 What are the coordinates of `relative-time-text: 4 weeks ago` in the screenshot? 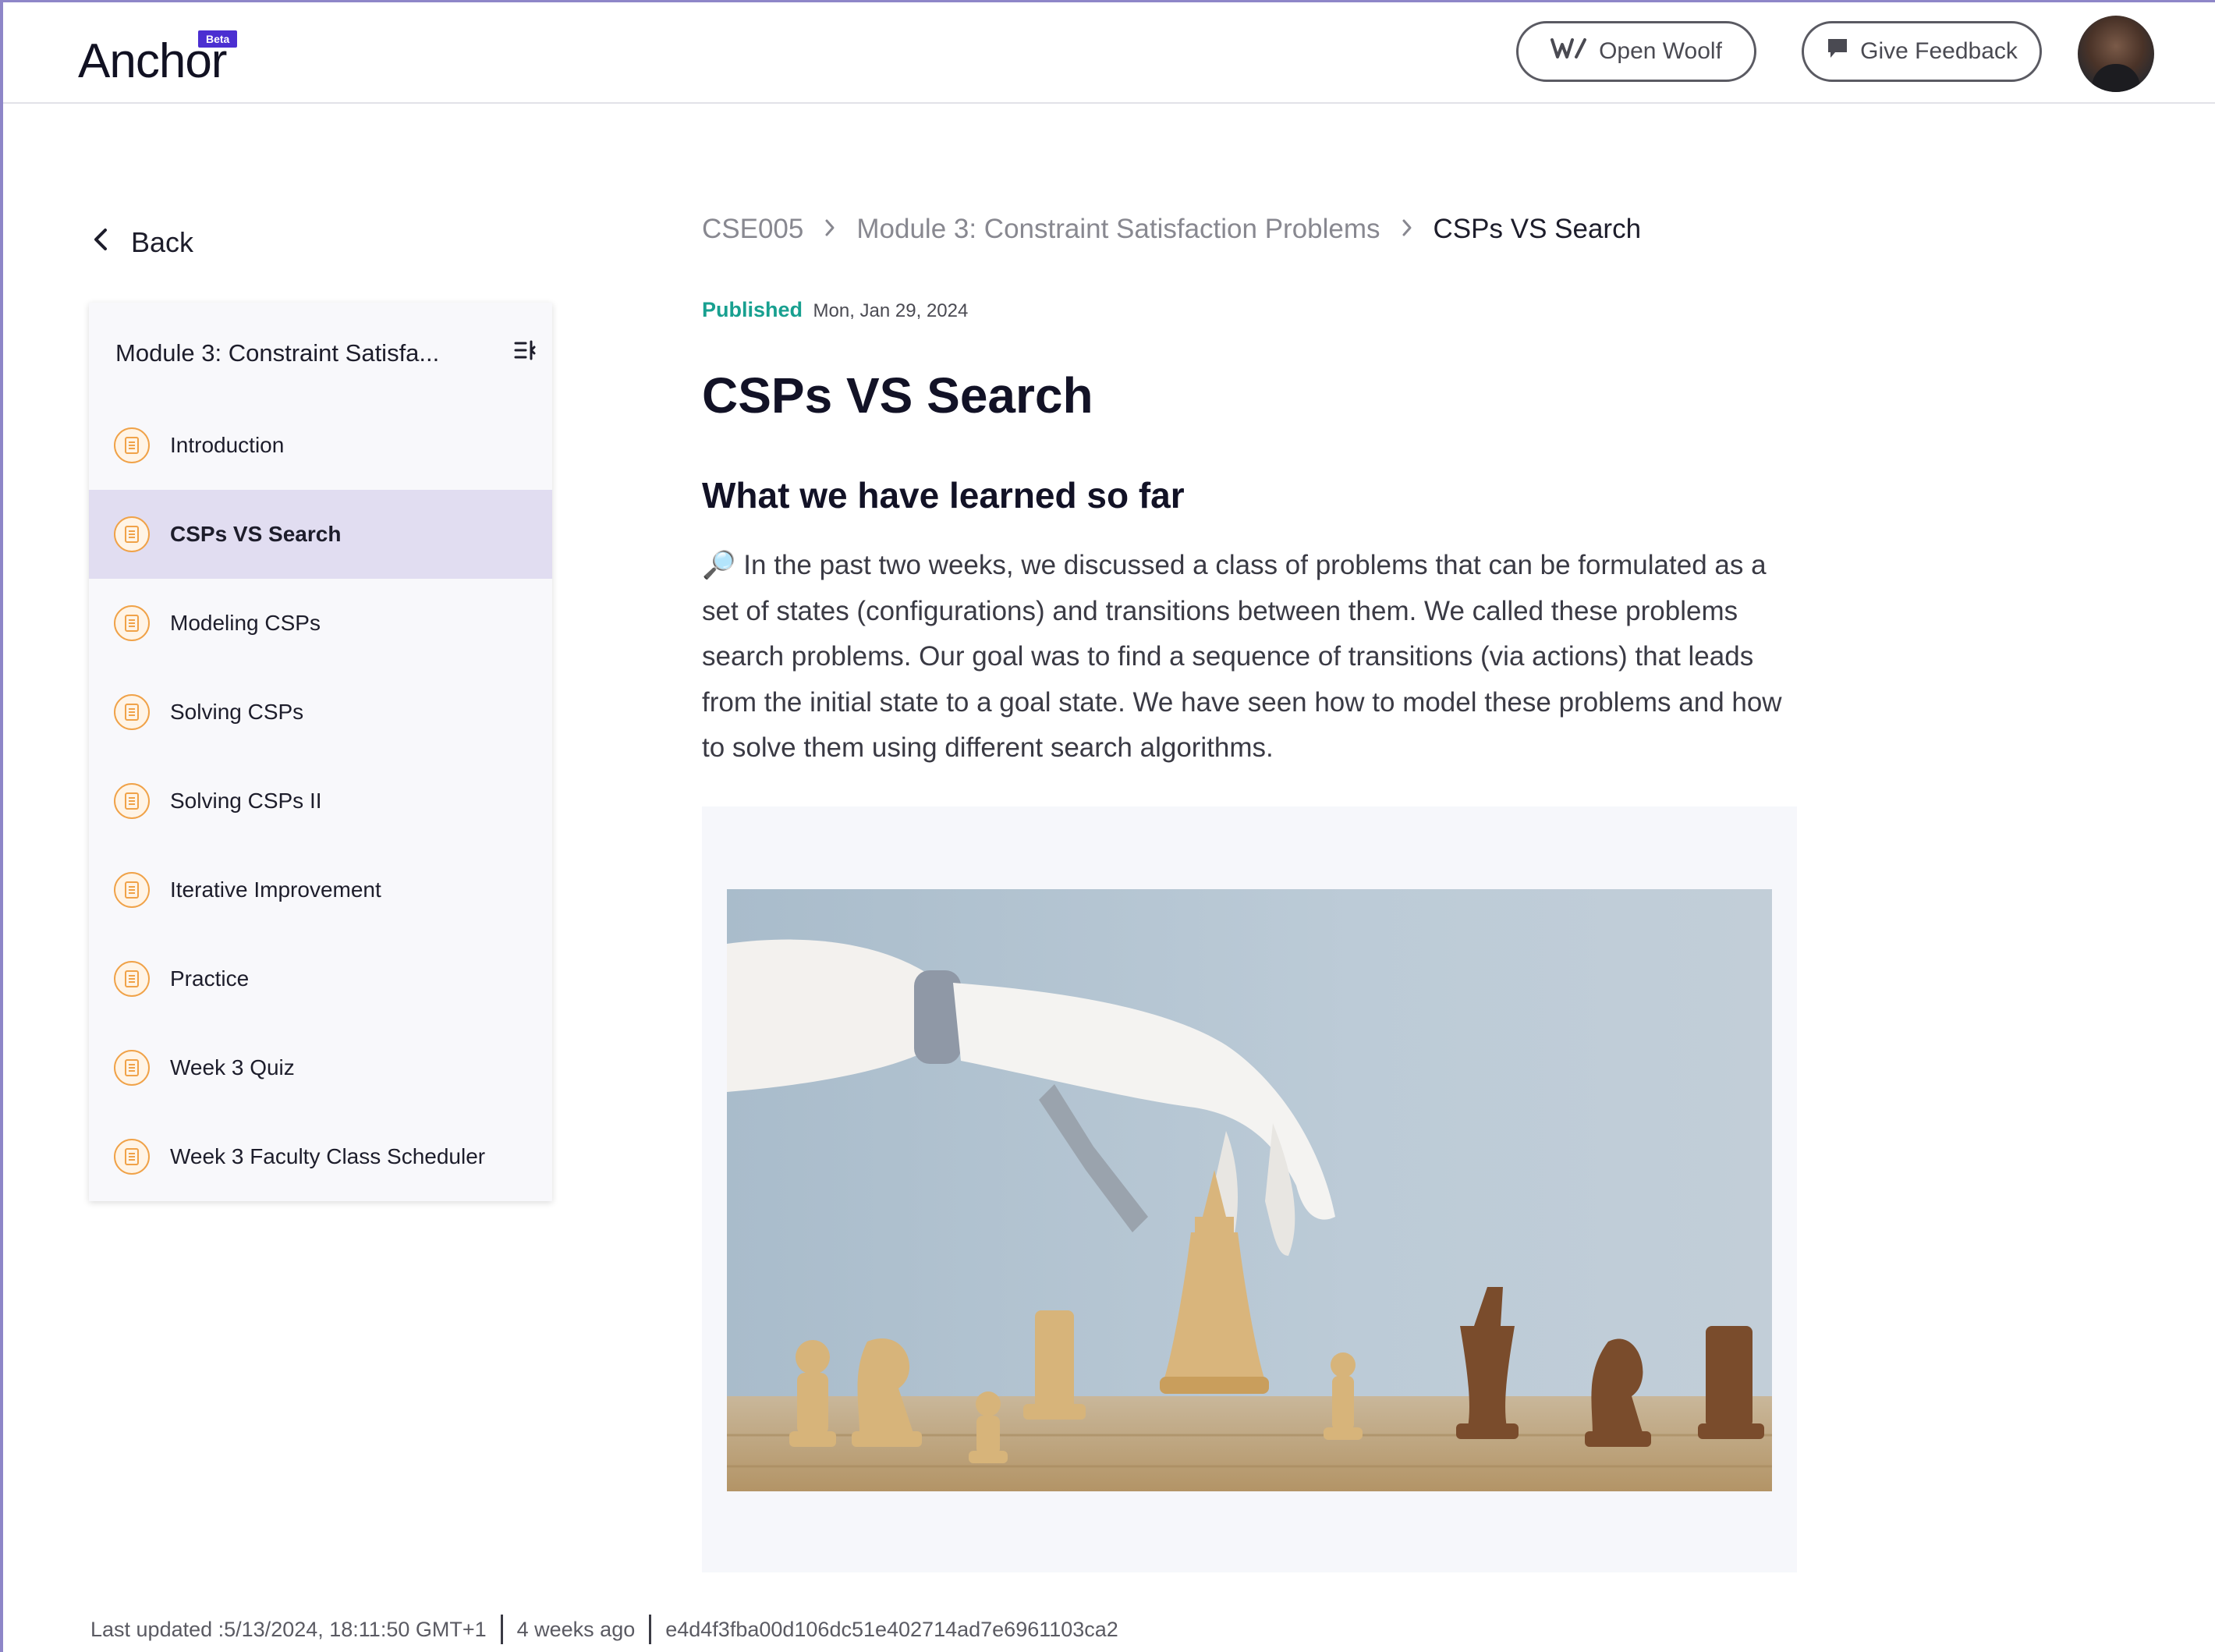 It's located at (576, 1629).